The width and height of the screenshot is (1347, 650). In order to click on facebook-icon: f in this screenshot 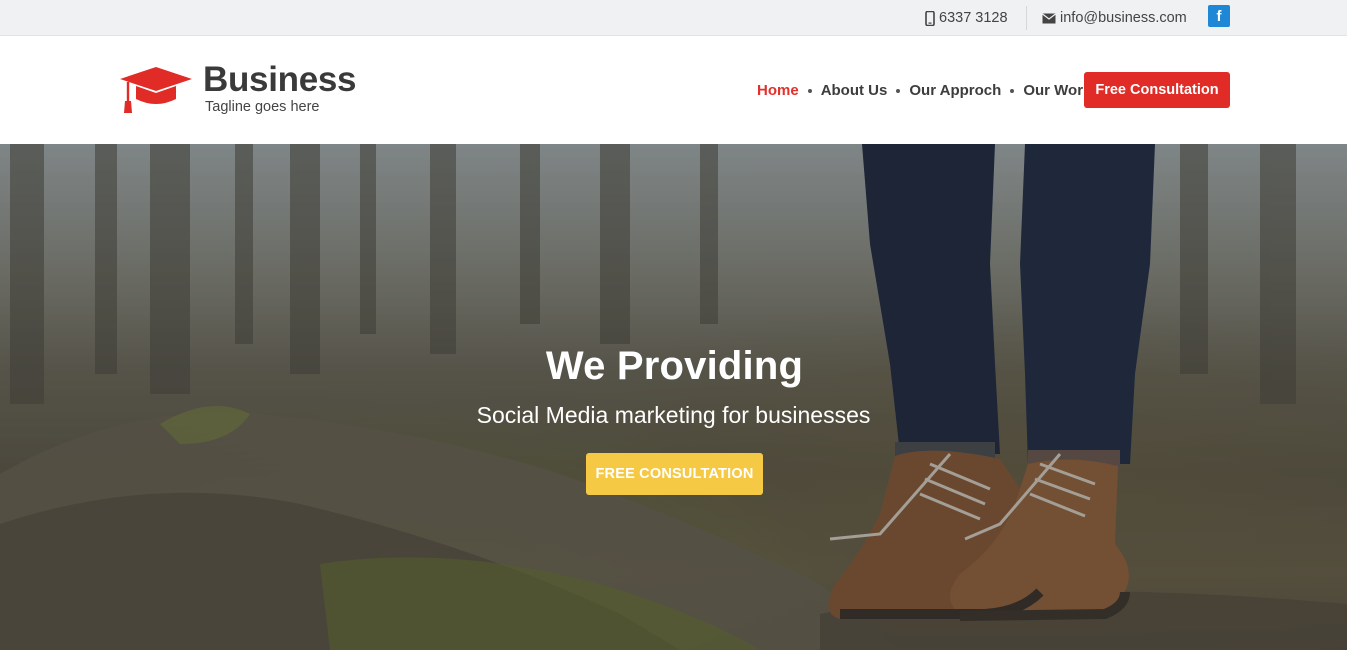, I will do `click(1219, 16)`.